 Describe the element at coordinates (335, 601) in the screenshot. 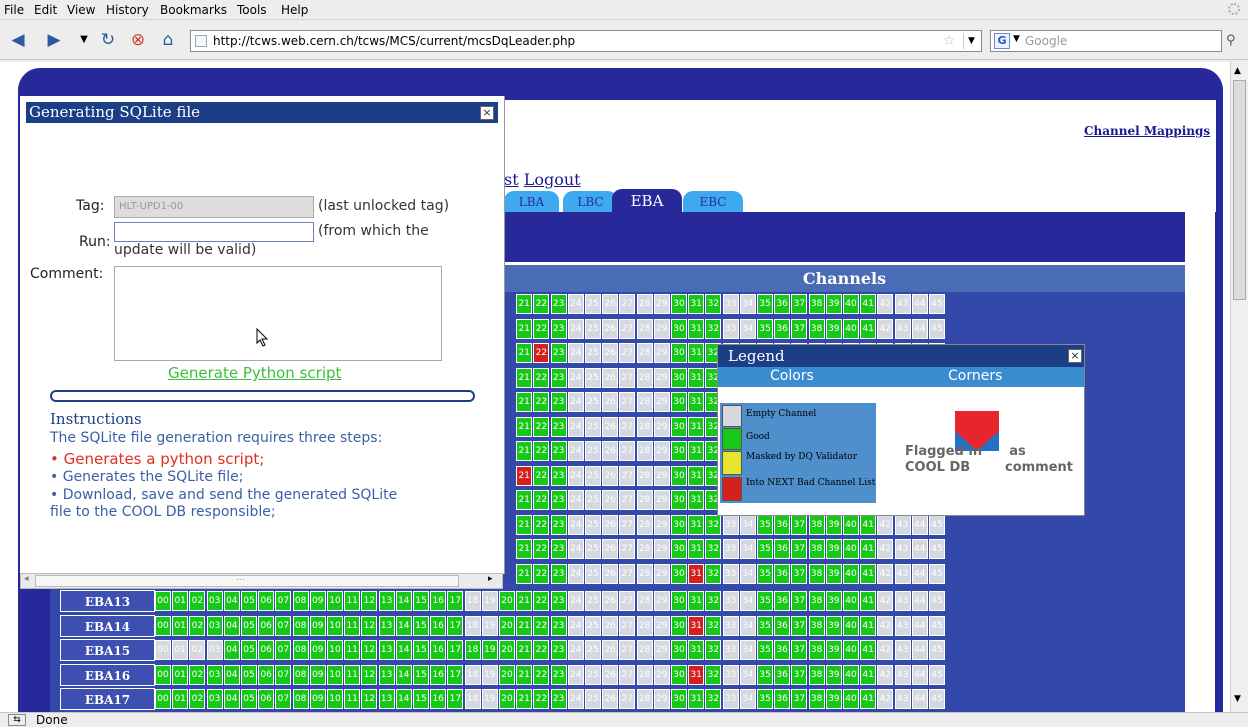

I see `channel-cell: 10` at that location.